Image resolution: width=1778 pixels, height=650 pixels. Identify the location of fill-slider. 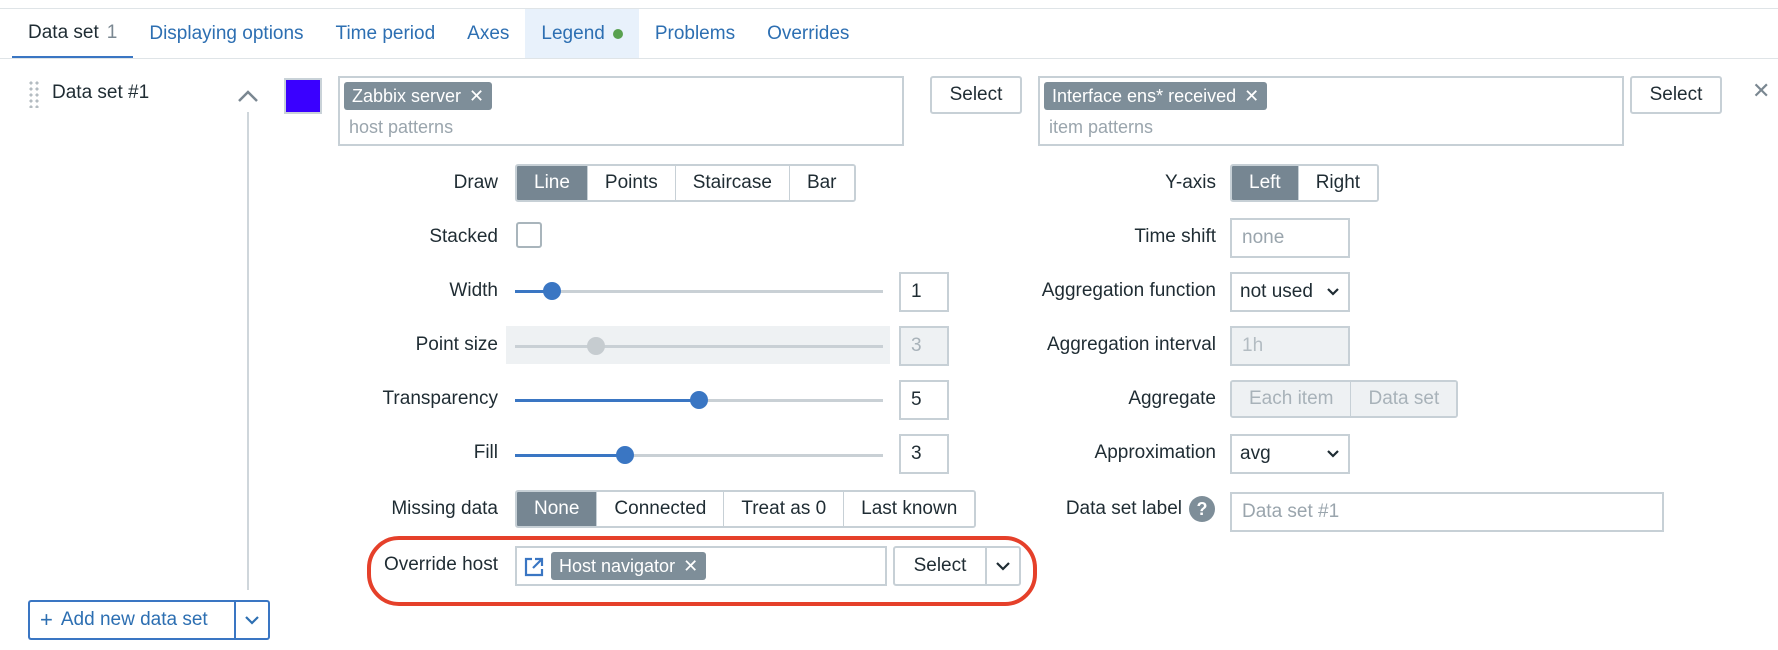
(699, 459).